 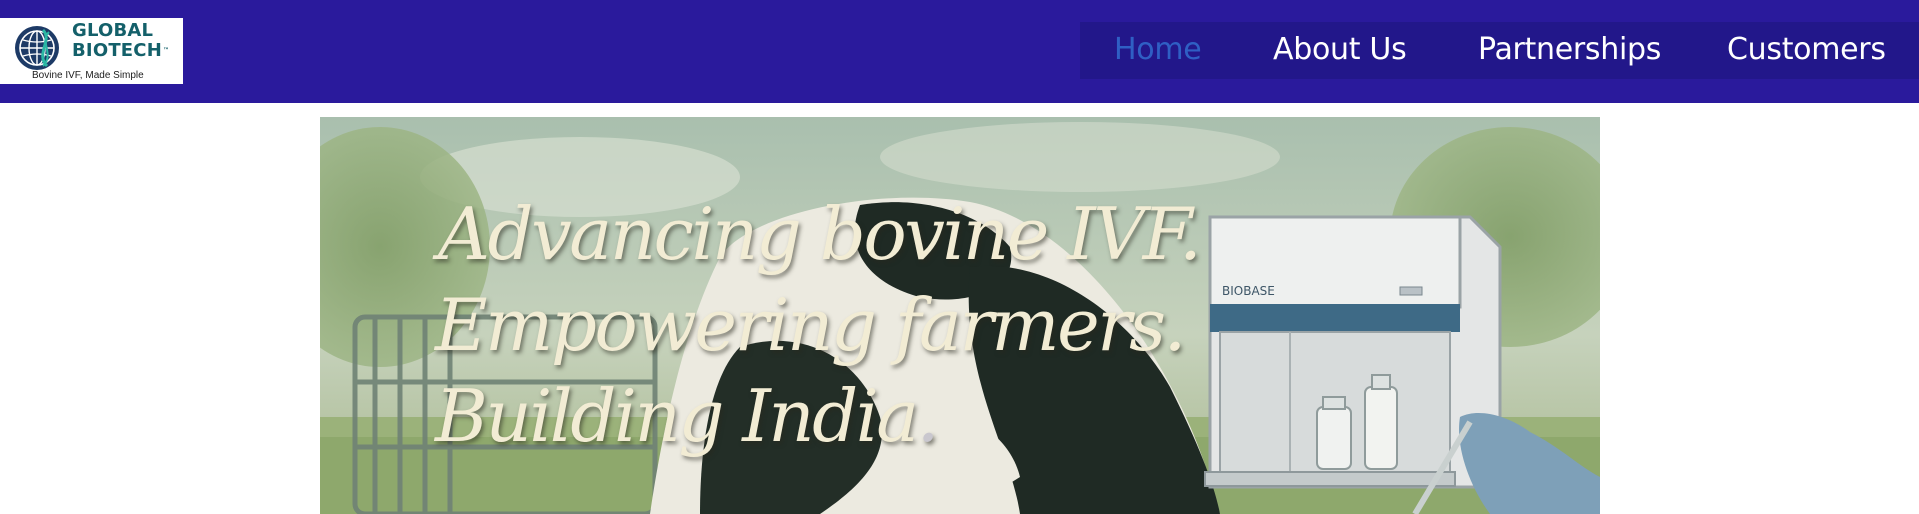 What do you see at coordinates (677, 416) in the screenshot?
I see `hero-heading-line-3-text: Building India` at bounding box center [677, 416].